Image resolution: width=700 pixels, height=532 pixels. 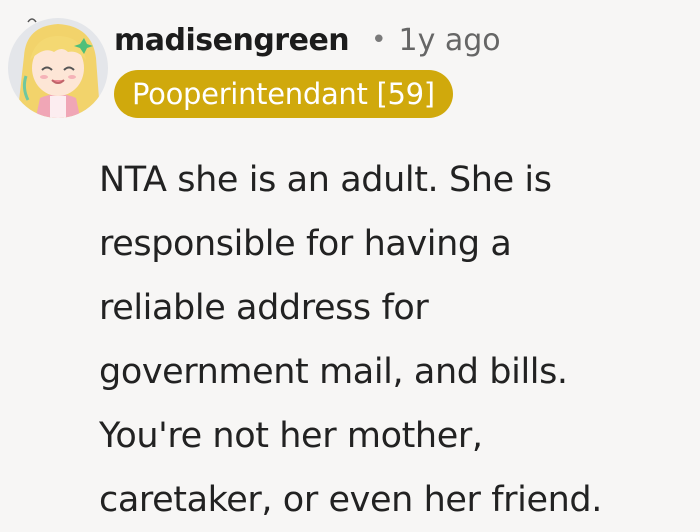 I want to click on comment-body-line: caretaker, or even her friend., so click(x=350, y=500).